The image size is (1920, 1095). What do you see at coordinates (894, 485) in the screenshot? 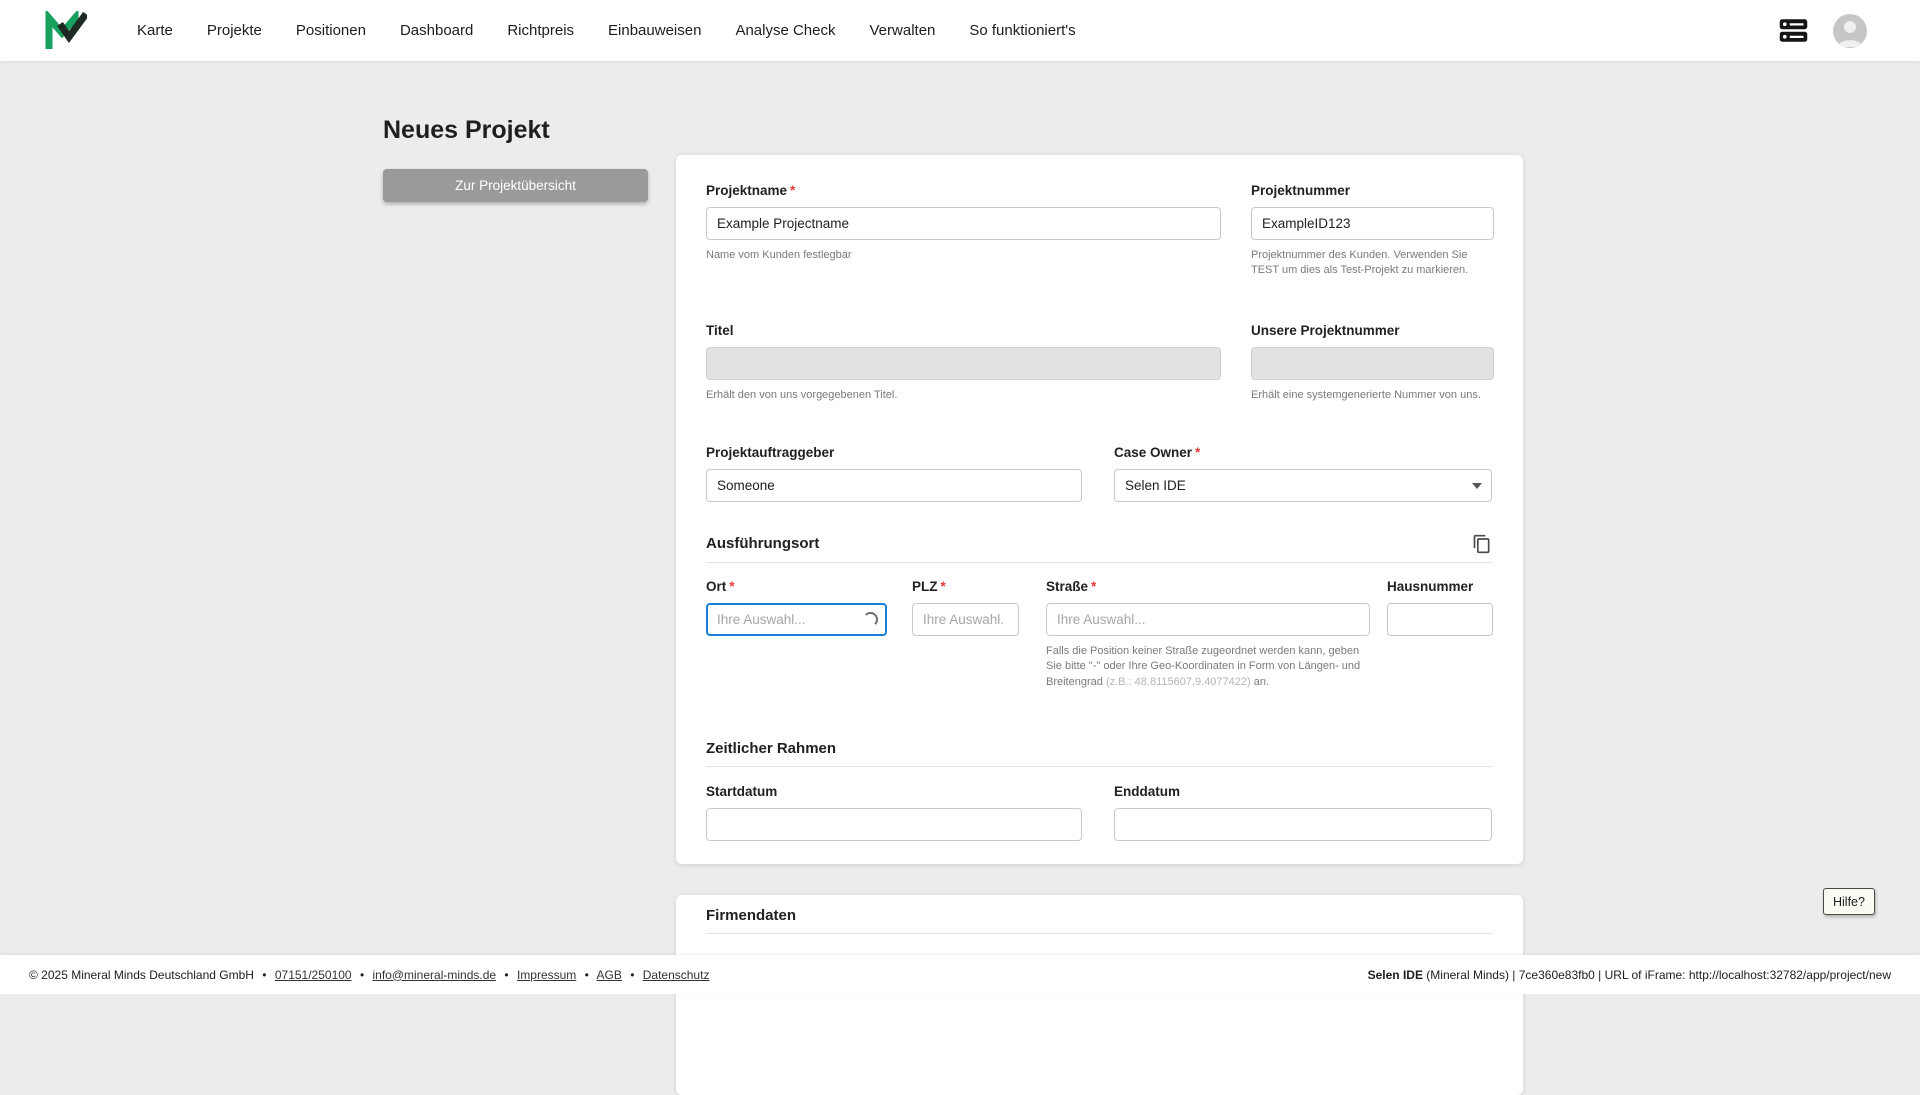
I see `projektauftraggeber-input` at bounding box center [894, 485].